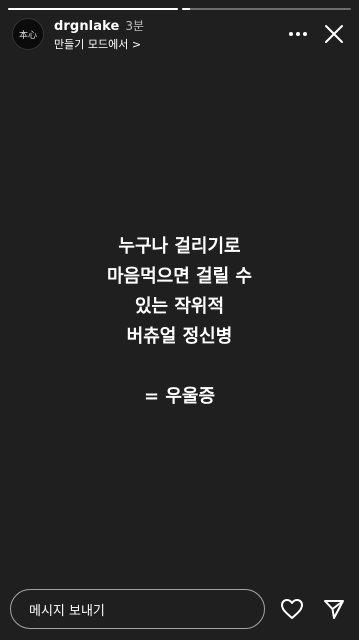 The width and height of the screenshot is (359, 640). I want to click on close-button, so click(334, 34).